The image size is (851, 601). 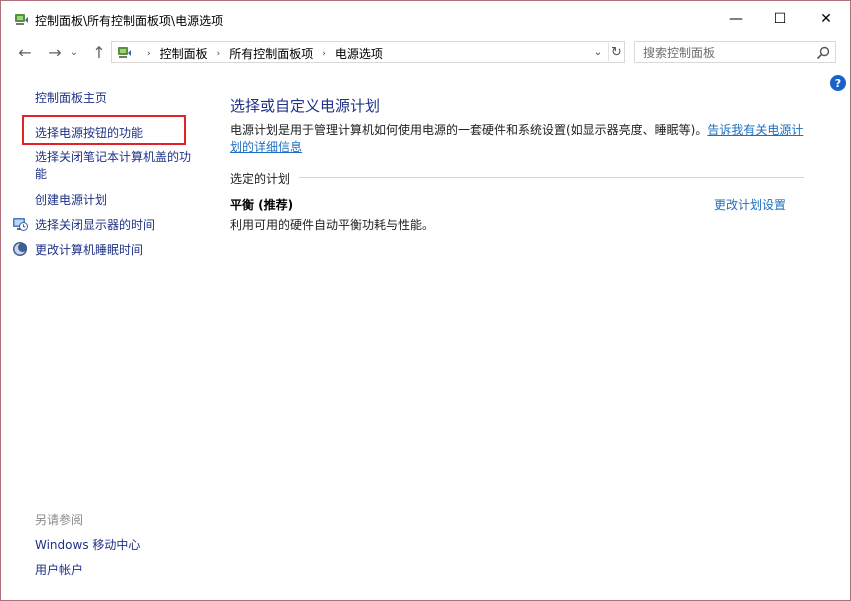 I want to click on sidebar-item-power-button: 选择电源按钮的功能, so click(x=89, y=132).